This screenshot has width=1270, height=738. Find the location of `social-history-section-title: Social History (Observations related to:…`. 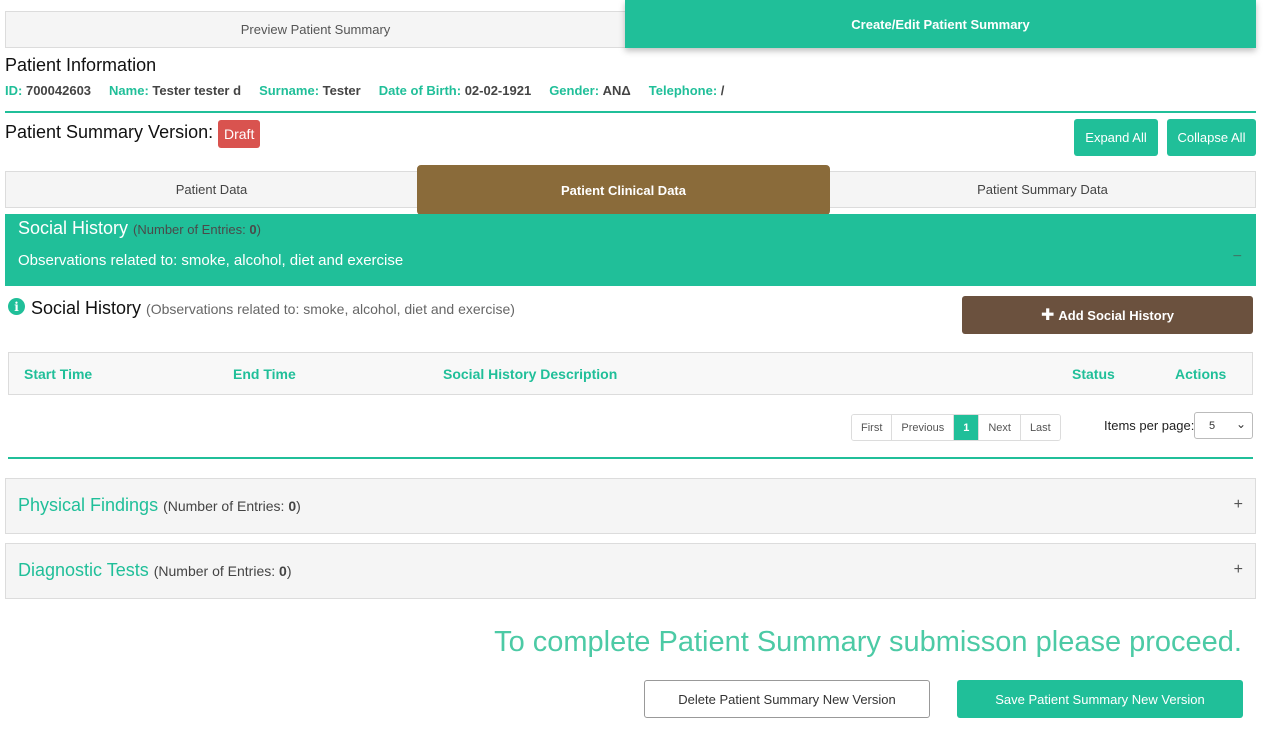

social-history-section-title: Social History (Observations related to:… is located at coordinates (273, 308).